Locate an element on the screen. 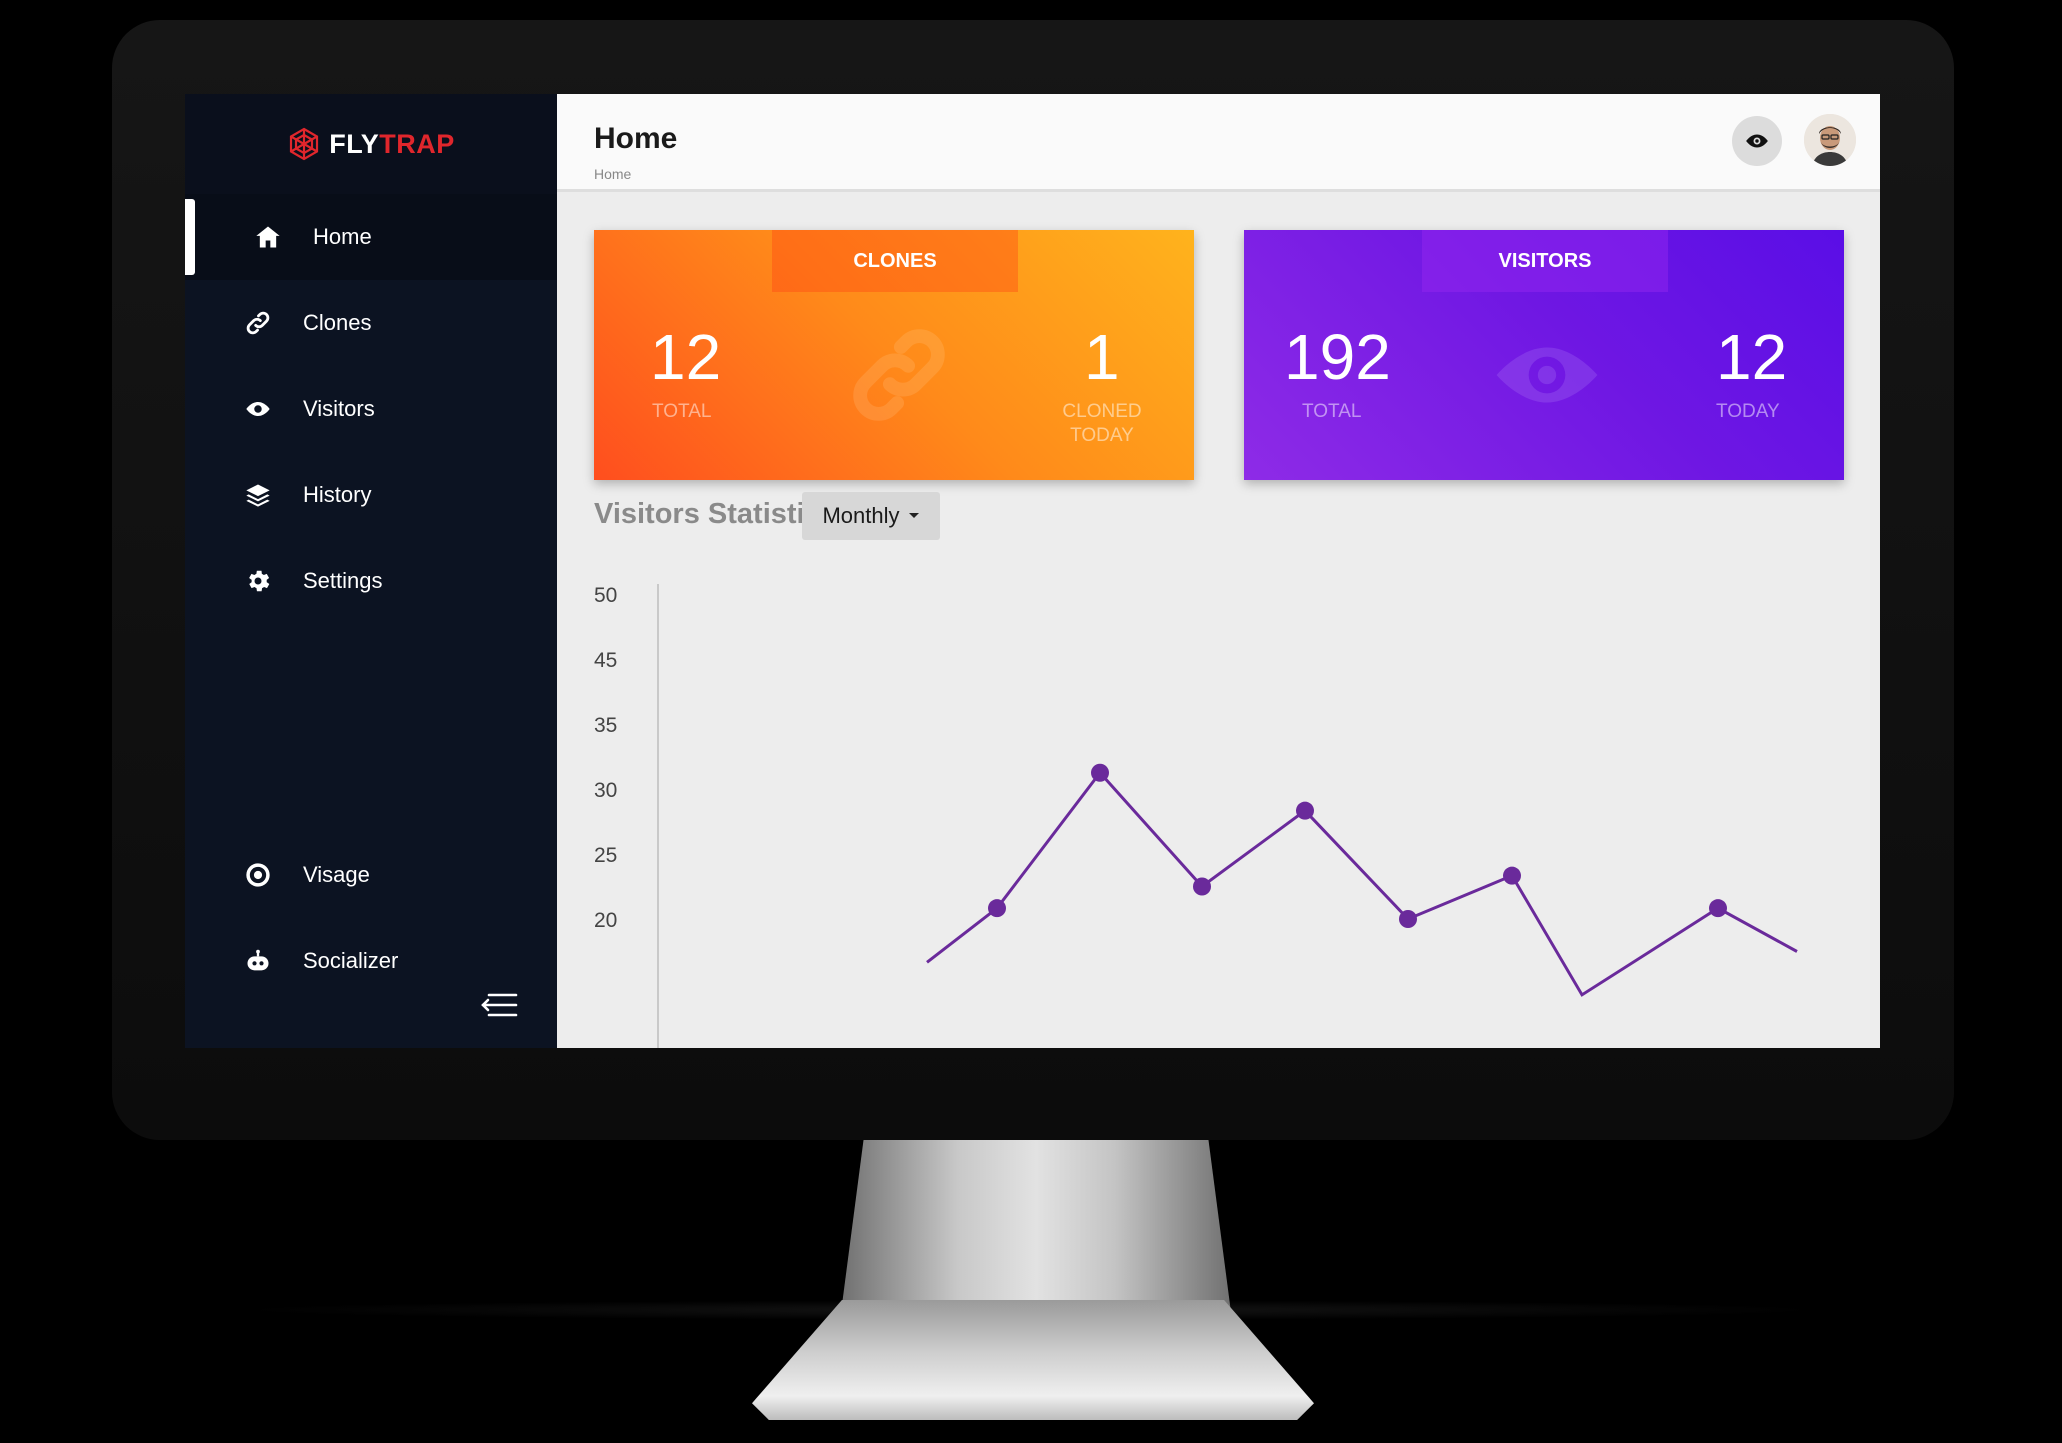 Image resolution: width=2062 pixels, height=1443 pixels. visitors-card-title: VISITORS is located at coordinates (1545, 261).